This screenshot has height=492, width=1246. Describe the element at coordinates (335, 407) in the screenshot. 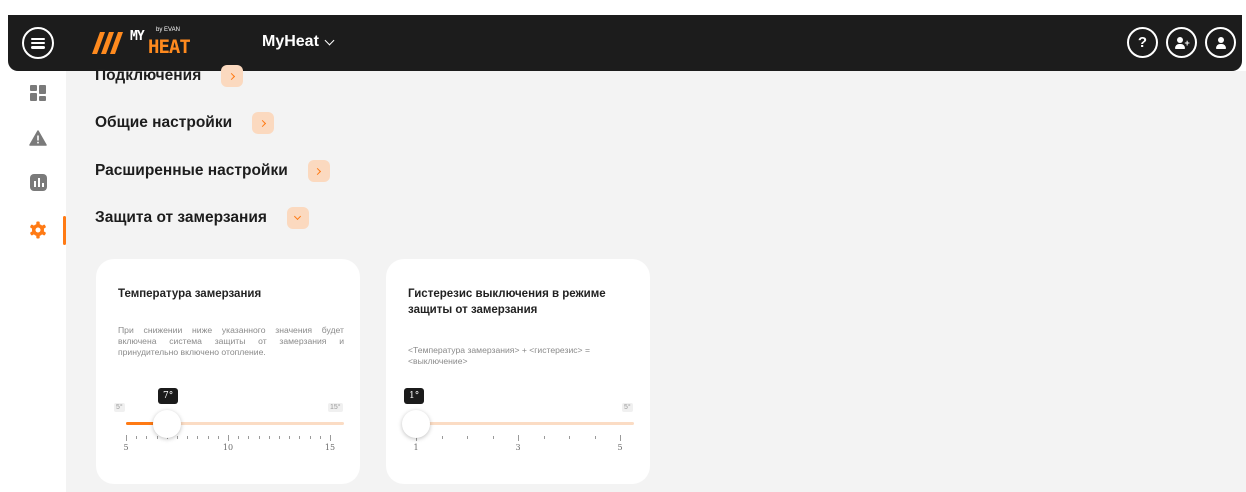

I see `slider-max-label: 15°` at that location.